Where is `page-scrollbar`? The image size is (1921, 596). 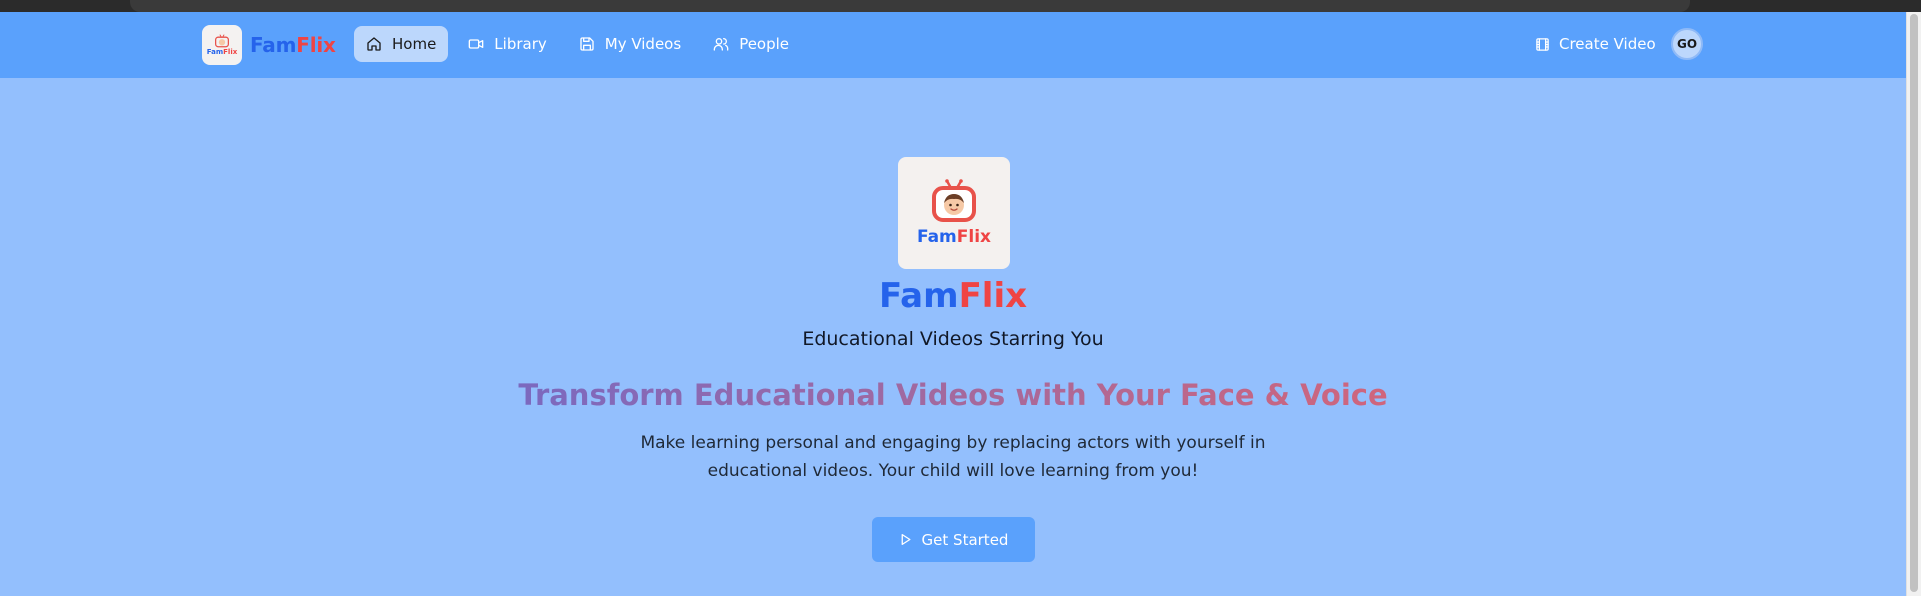 page-scrollbar is located at coordinates (1913, 304).